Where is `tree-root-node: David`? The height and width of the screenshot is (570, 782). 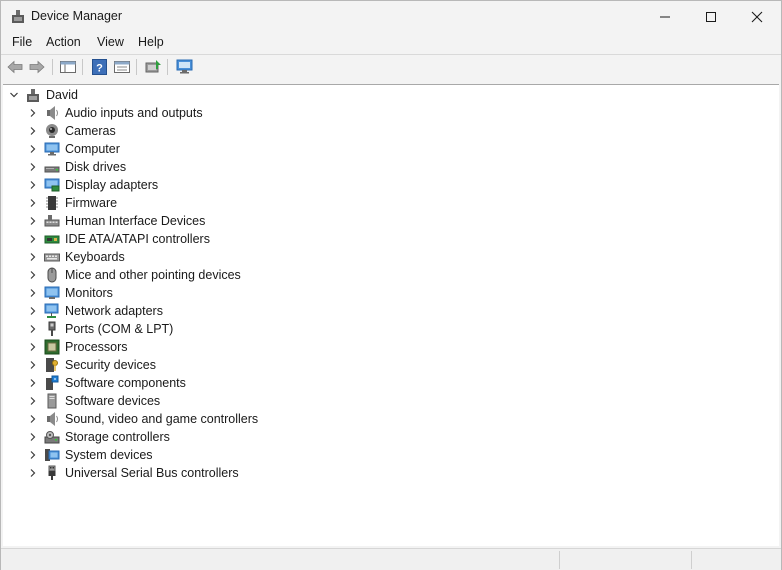
tree-root-node: David is located at coordinates (203, 95).